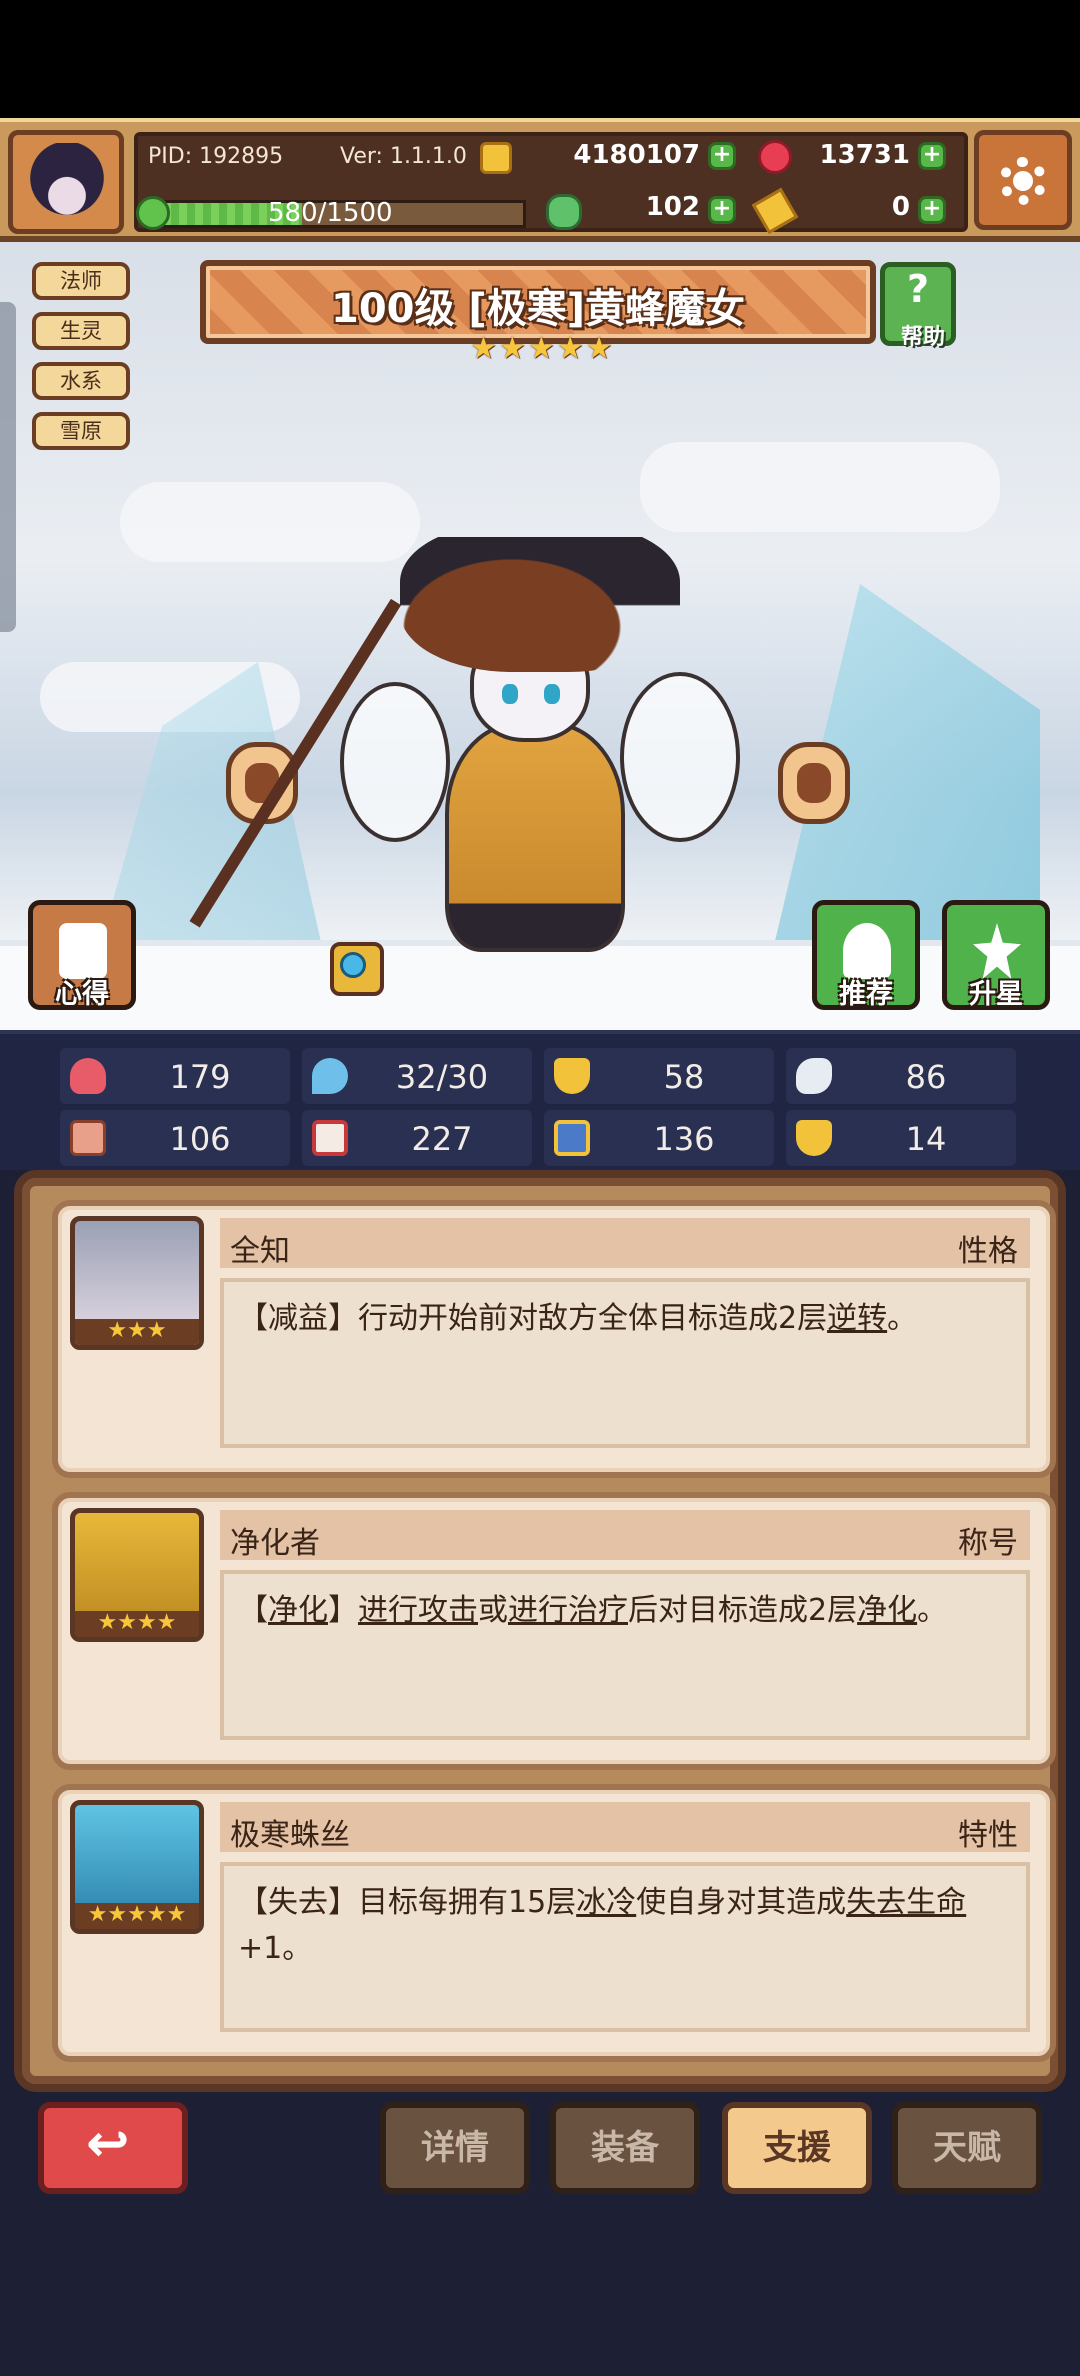  I want to click on trait-card-personality: ★★★ 全知 性格 【减益】行动开始前对敌方全体目标造成2层逆转。, so click(554, 1339).